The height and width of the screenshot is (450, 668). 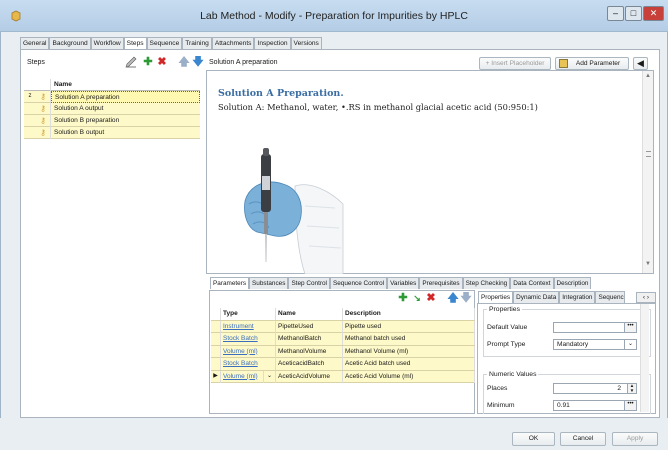 What do you see at coordinates (125, 97) in the screenshot?
I see `step-name: Solution A preparation` at bounding box center [125, 97].